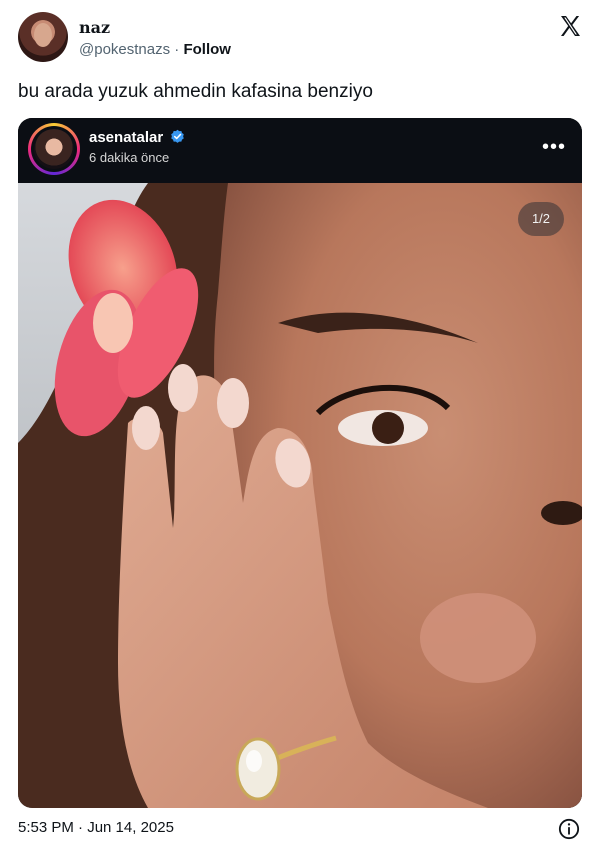 This screenshot has height=859, width=600. Describe the element at coordinates (129, 157) in the screenshot. I see `embedded-post-time: 6 dakika önce` at that location.